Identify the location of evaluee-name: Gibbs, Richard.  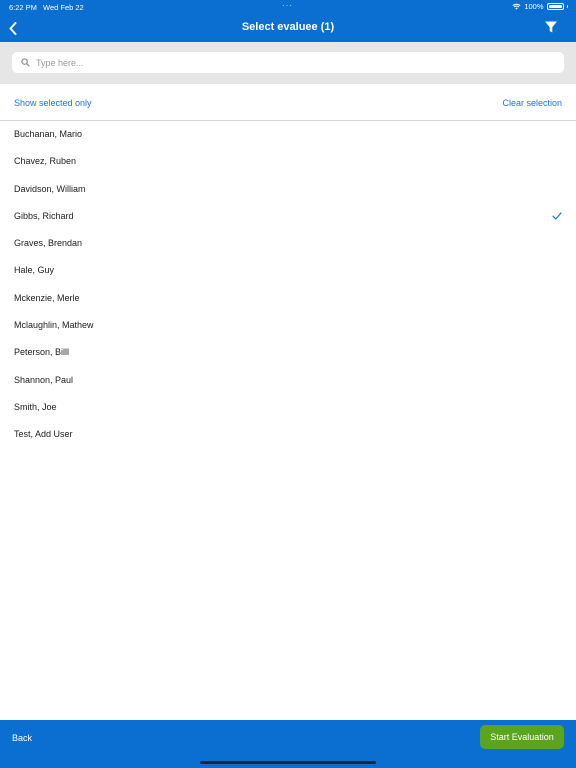
(44, 215).